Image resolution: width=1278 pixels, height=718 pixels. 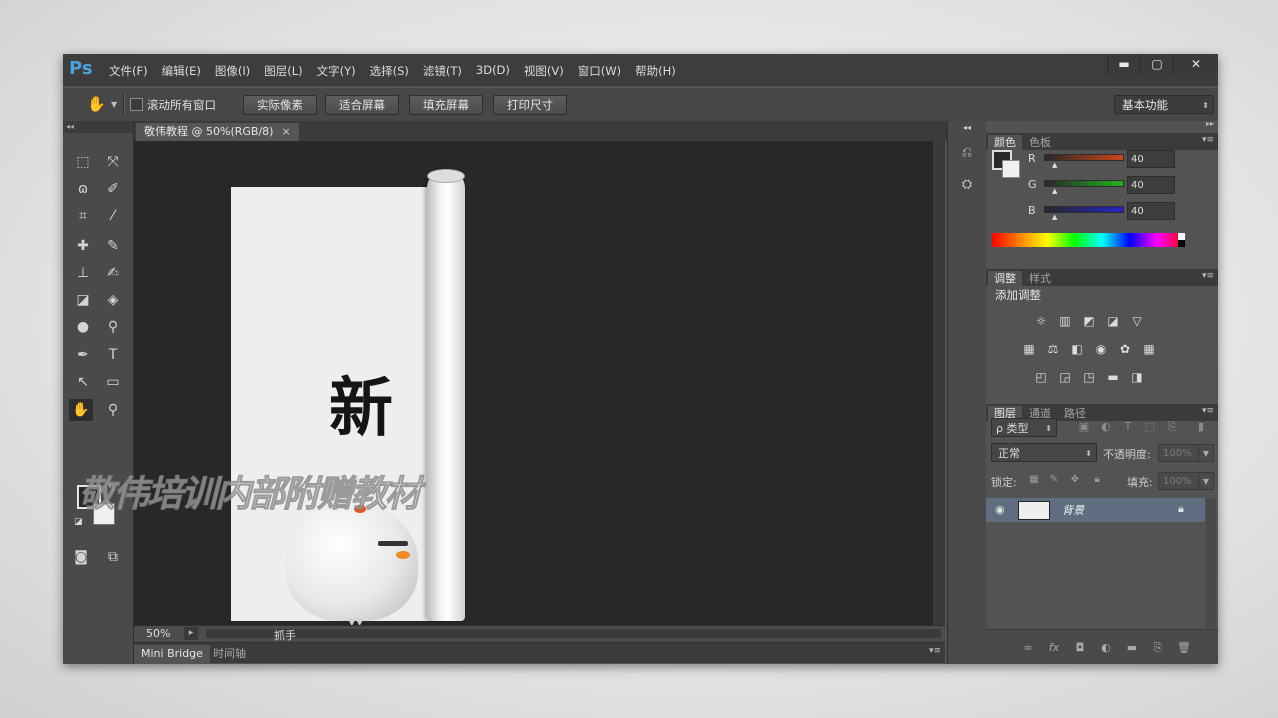 I want to click on minimize-button: ▬, so click(x=1123, y=64).